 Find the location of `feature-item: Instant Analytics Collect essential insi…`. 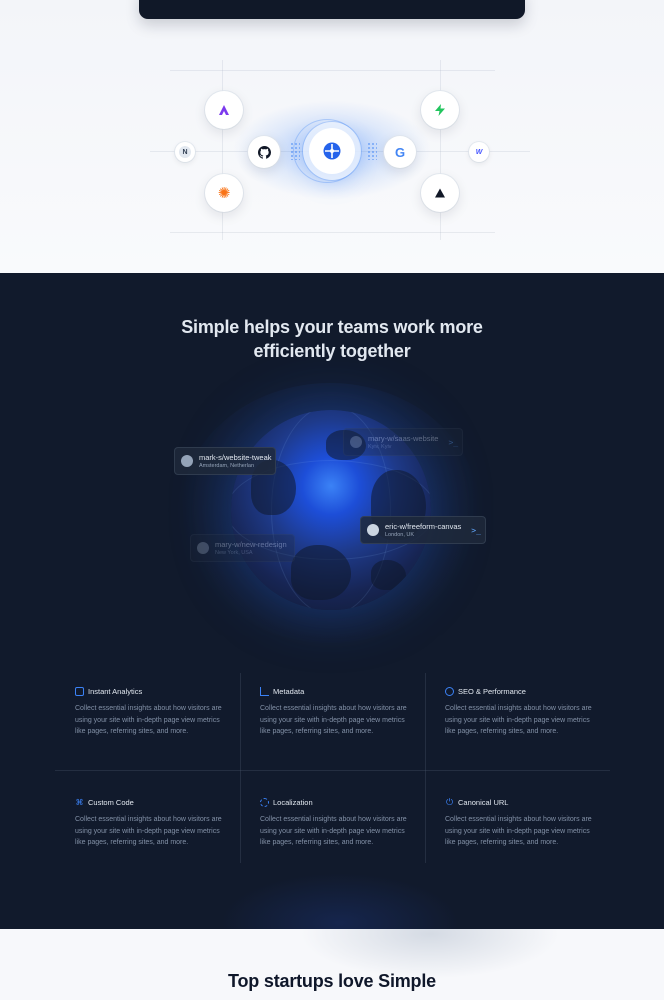

feature-item: Instant Analytics Collect essential insi… is located at coordinates (147, 720).